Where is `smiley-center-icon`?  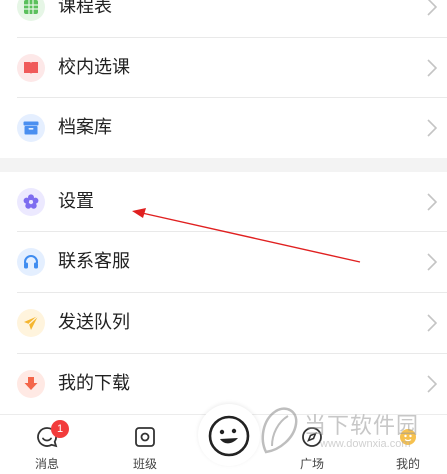 smiley-center-icon is located at coordinates (229, 436).